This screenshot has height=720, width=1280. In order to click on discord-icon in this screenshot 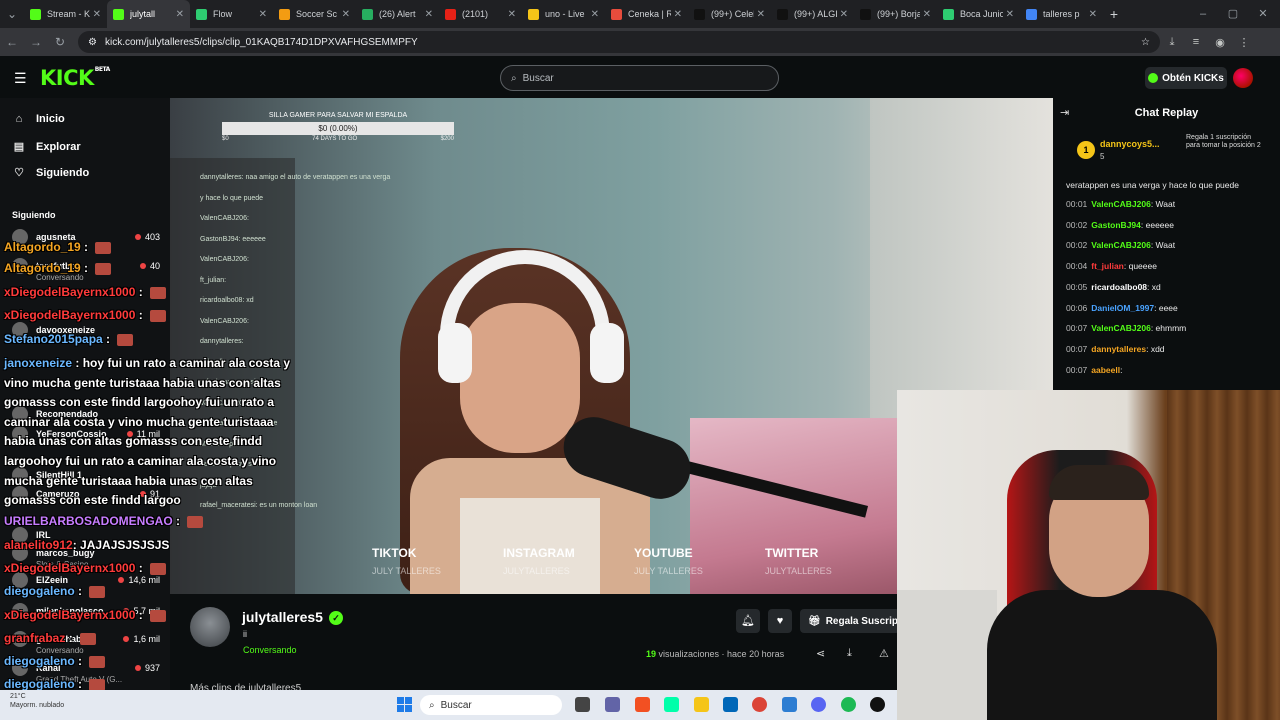, I will do `click(818, 704)`.